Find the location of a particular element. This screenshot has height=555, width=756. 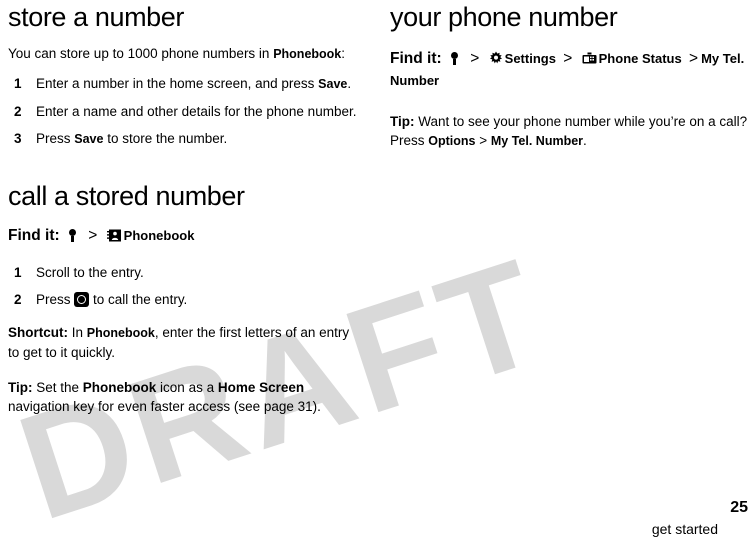

call-key-icon is located at coordinates (82, 299).